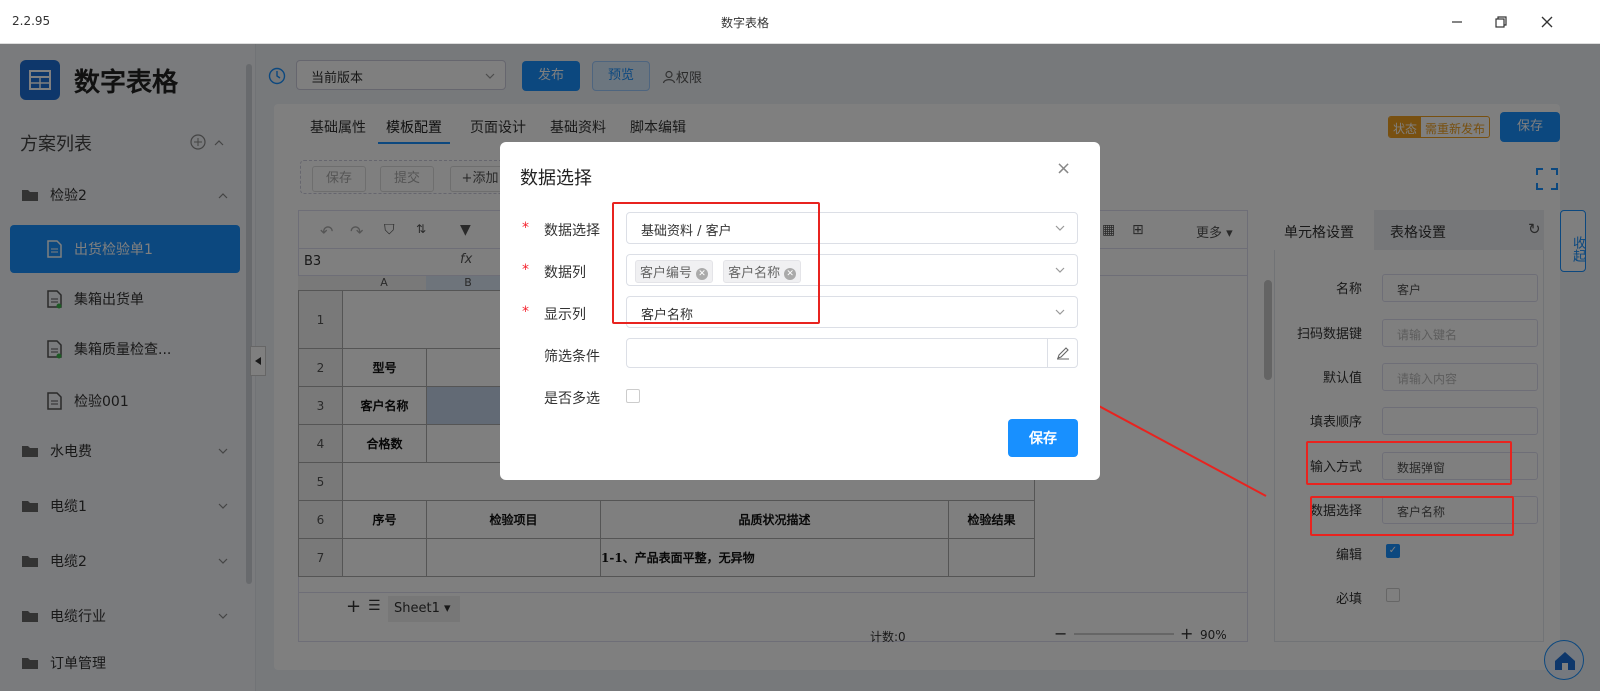  Describe the element at coordinates (1412, 516) in the screenshot. I see `annotation-box-data-select` at that location.